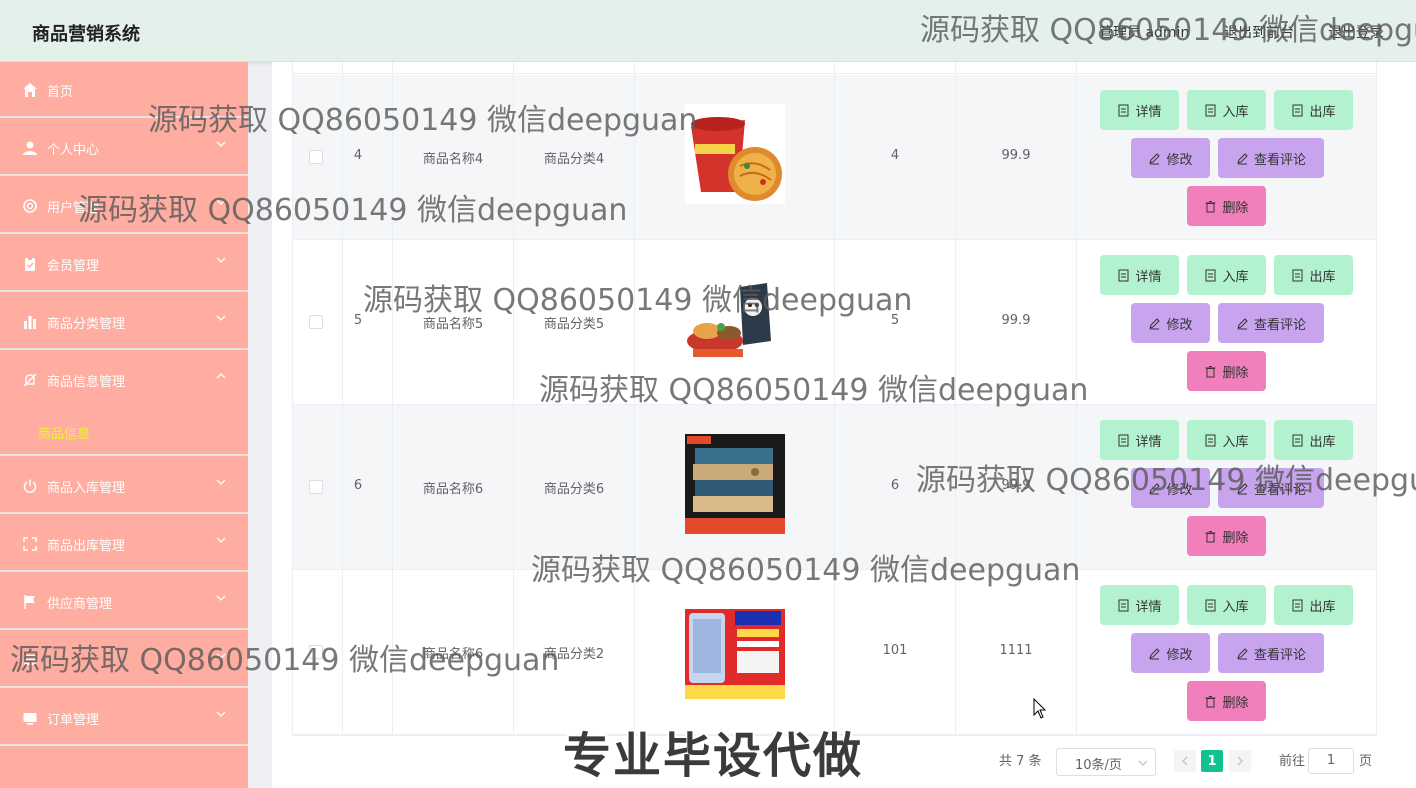 The width and height of the screenshot is (1416, 788). Describe the element at coordinates (30, 264) in the screenshot. I see `clipboard-icon` at that location.